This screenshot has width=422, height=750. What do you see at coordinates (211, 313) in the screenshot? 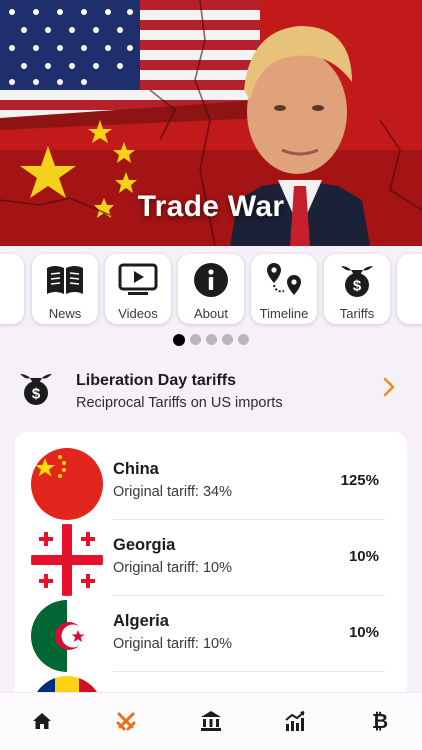
I see `category-label: About` at bounding box center [211, 313].